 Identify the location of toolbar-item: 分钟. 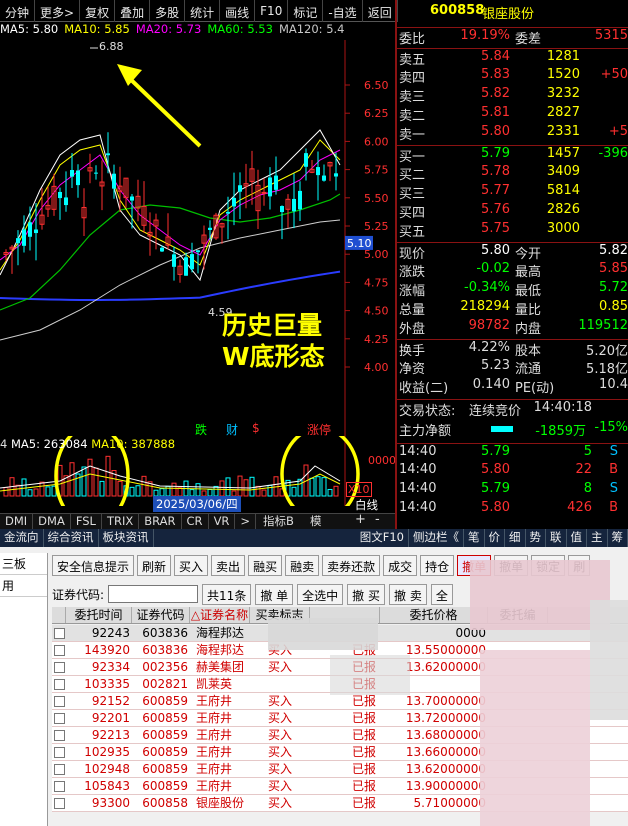
(18, 11).